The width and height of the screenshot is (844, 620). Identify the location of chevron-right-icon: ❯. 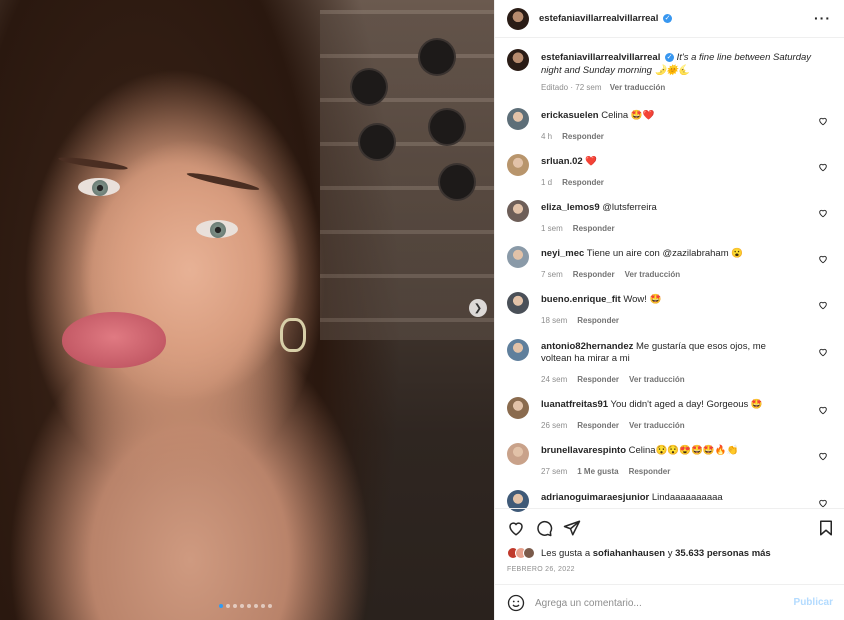
(478, 308).